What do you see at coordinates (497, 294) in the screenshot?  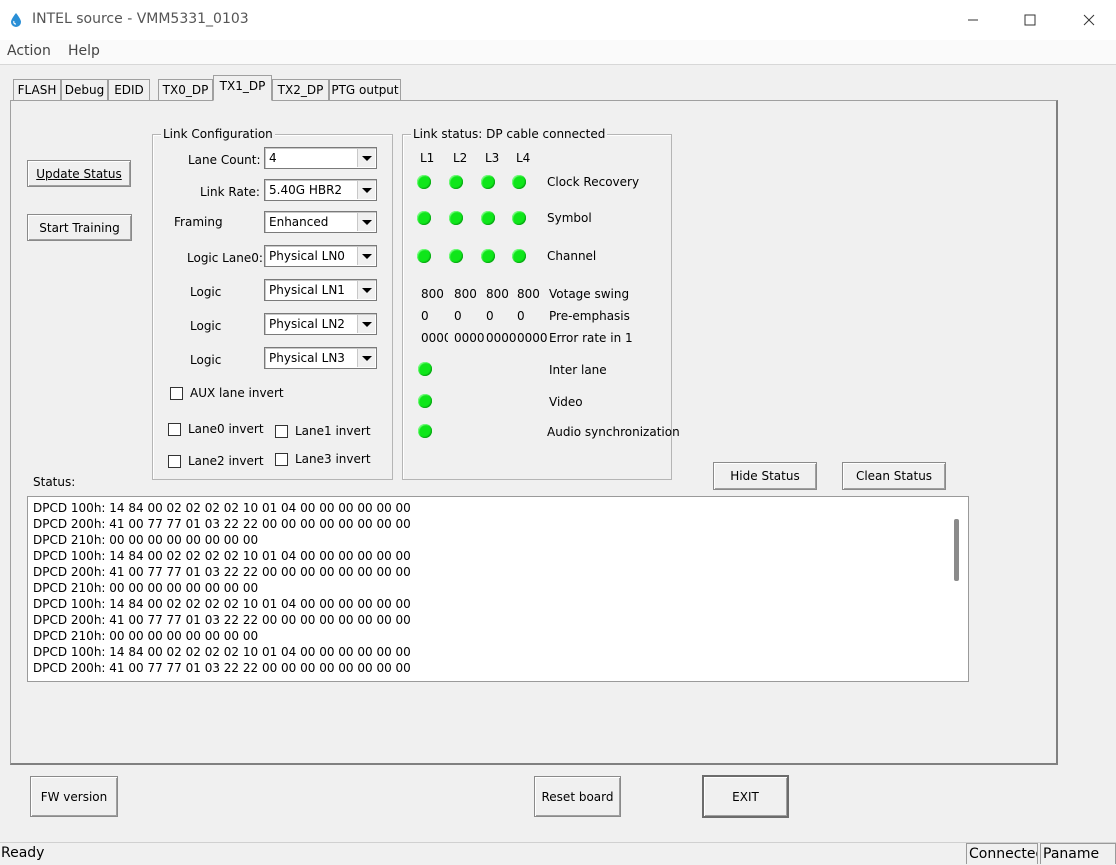 I see `voltage-swing-l3: 800` at bounding box center [497, 294].